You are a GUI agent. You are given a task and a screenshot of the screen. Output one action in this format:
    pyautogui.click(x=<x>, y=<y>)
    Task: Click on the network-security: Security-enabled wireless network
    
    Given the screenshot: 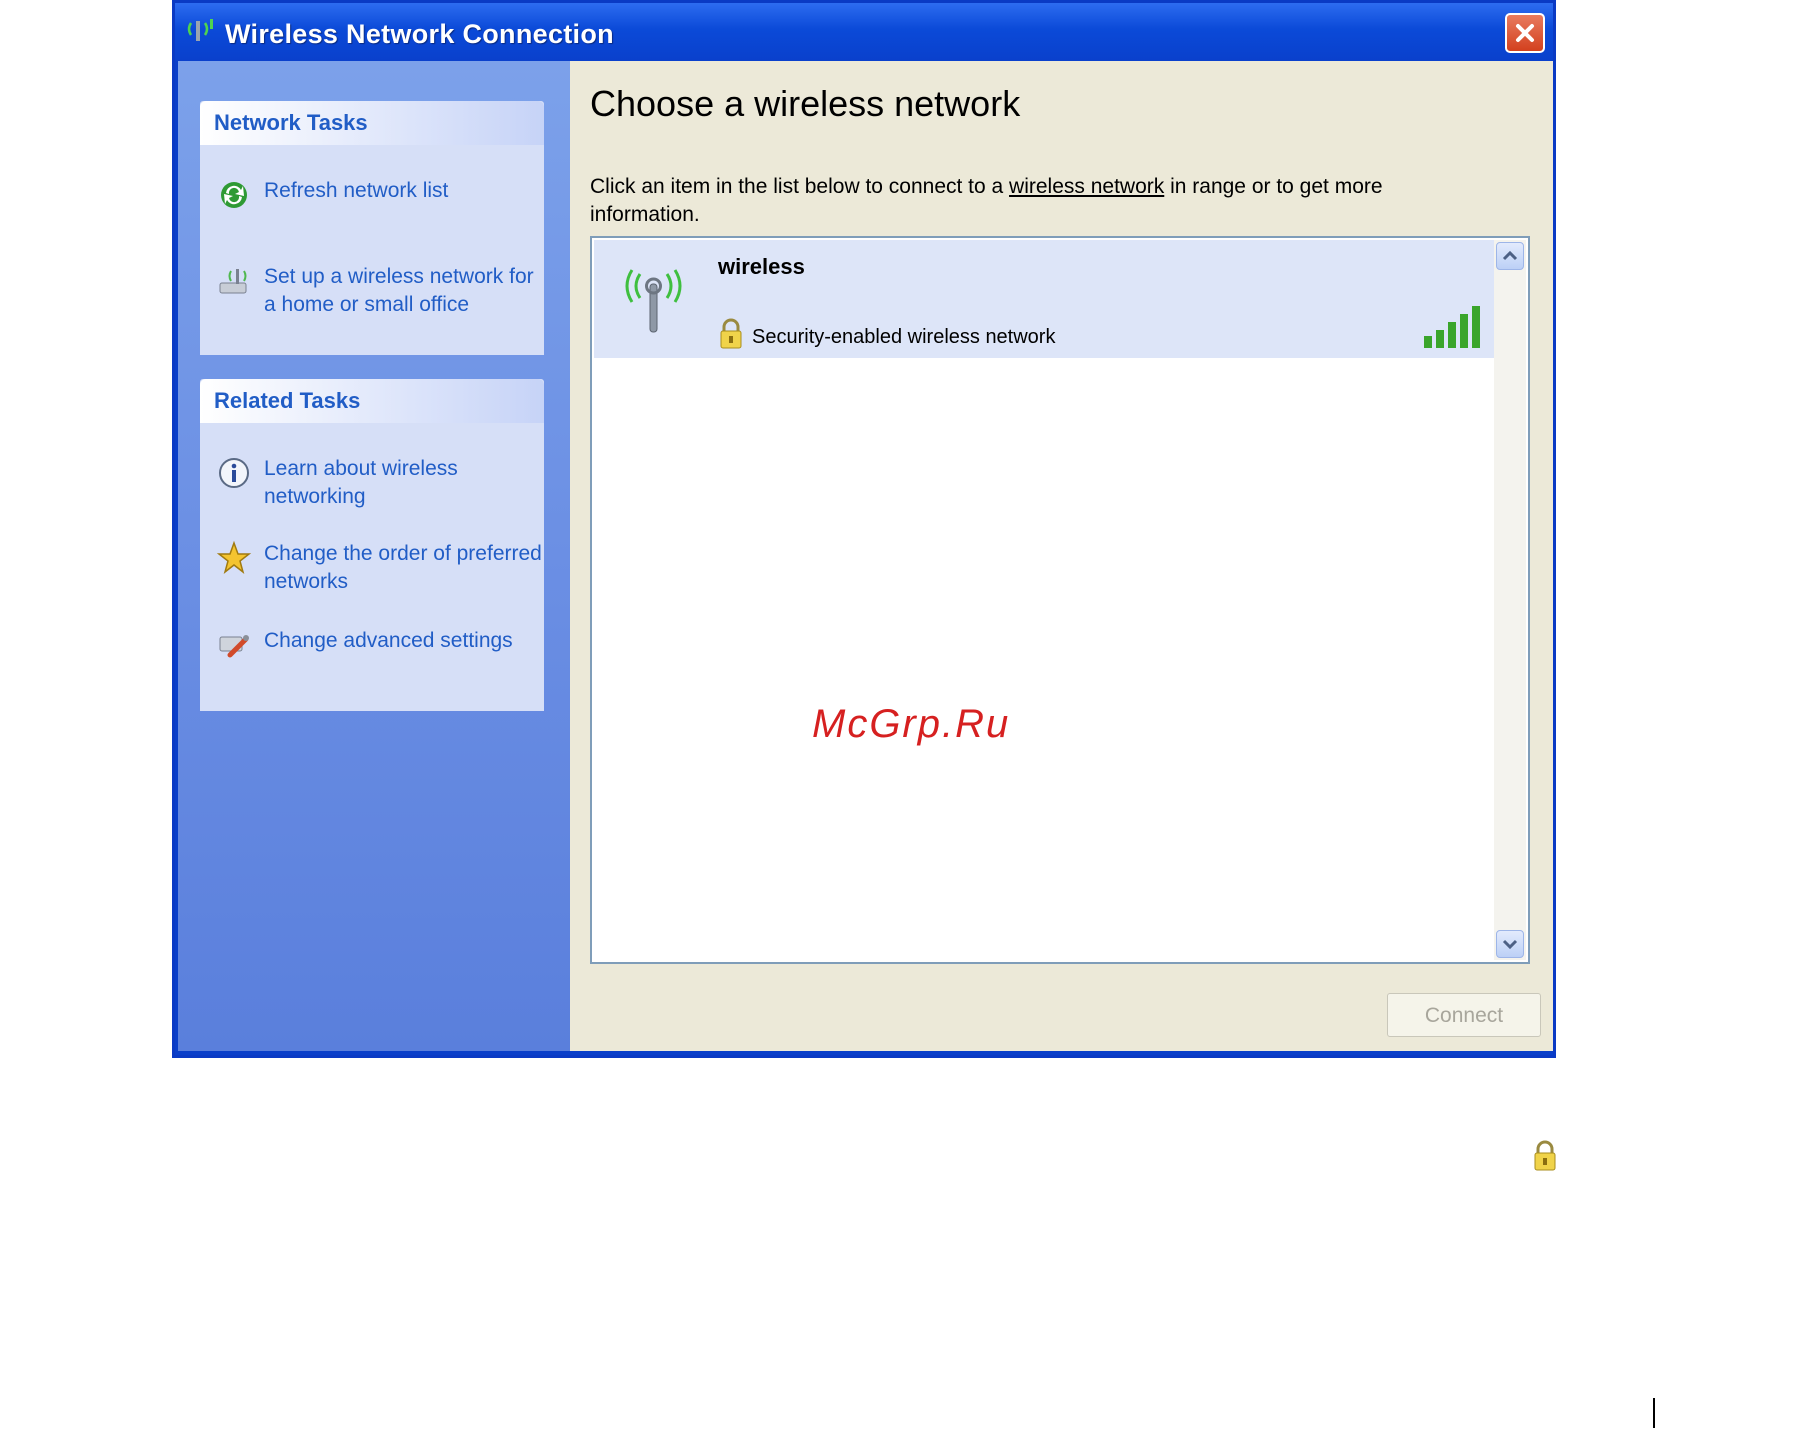 What is the action you would take?
    pyautogui.click(x=904, y=337)
    